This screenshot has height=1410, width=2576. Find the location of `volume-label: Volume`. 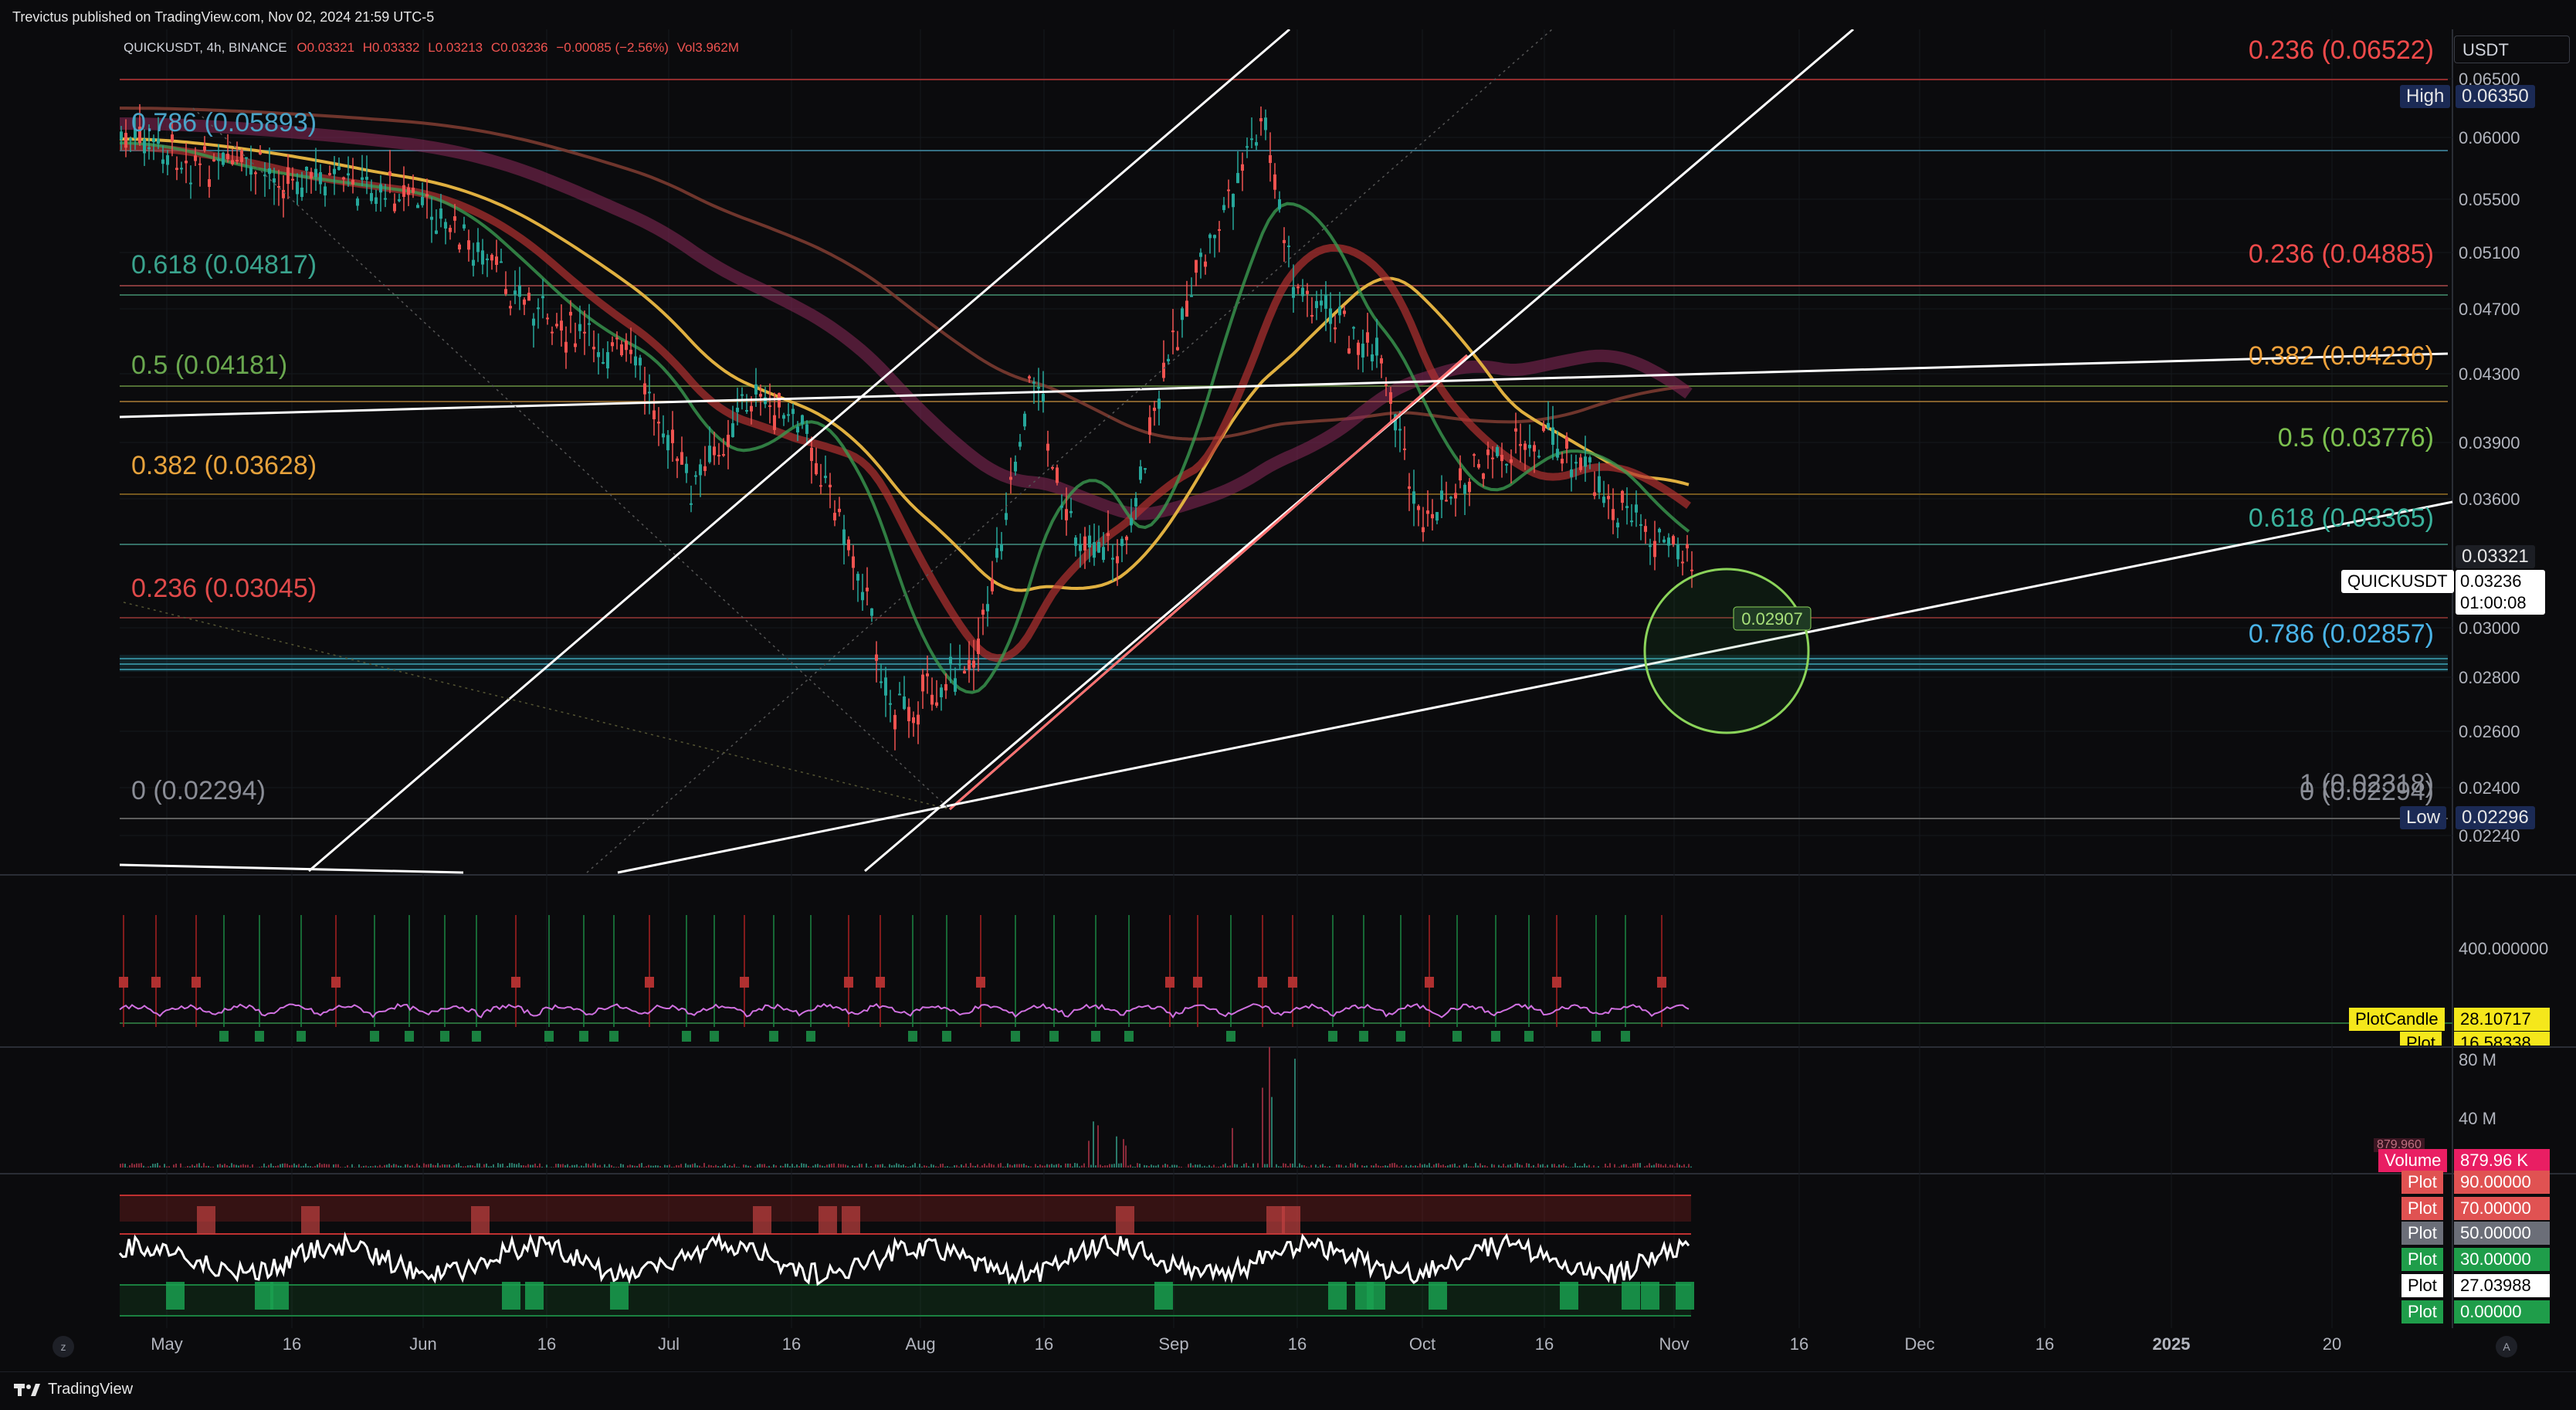

volume-label: Volume is located at coordinates (2412, 1160).